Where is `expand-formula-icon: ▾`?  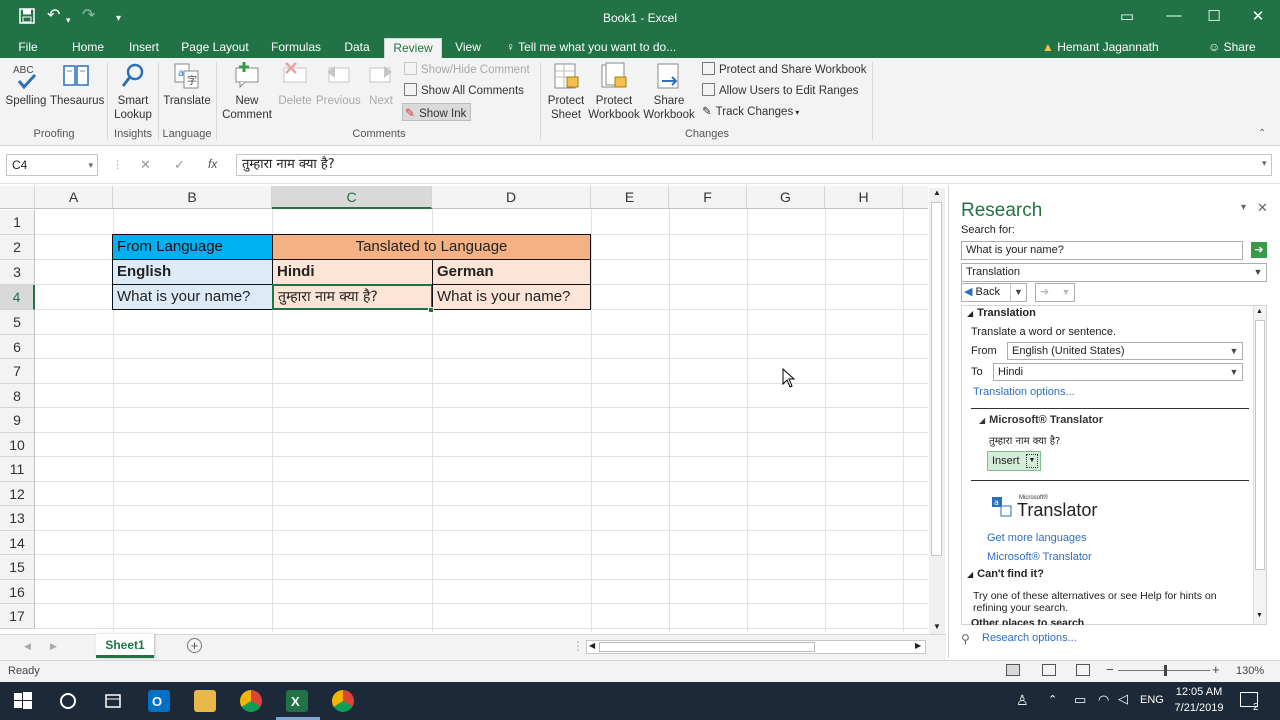
expand-formula-icon: ▾ is located at coordinates (1264, 163).